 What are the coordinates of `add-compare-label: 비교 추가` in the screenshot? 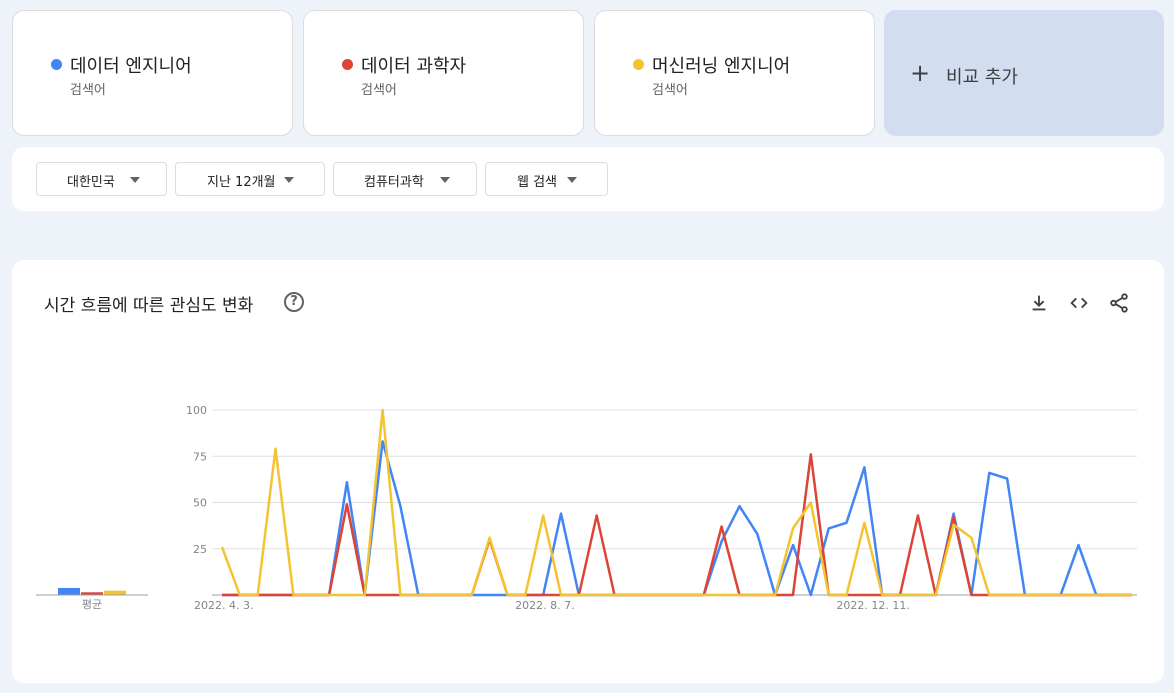 It's located at (982, 77).